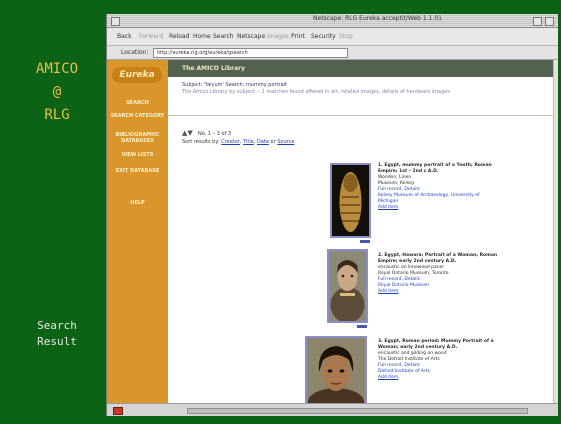 The height and width of the screenshot is (424, 561). What do you see at coordinates (350, 200) in the screenshot?
I see `mummy-image` at bounding box center [350, 200].